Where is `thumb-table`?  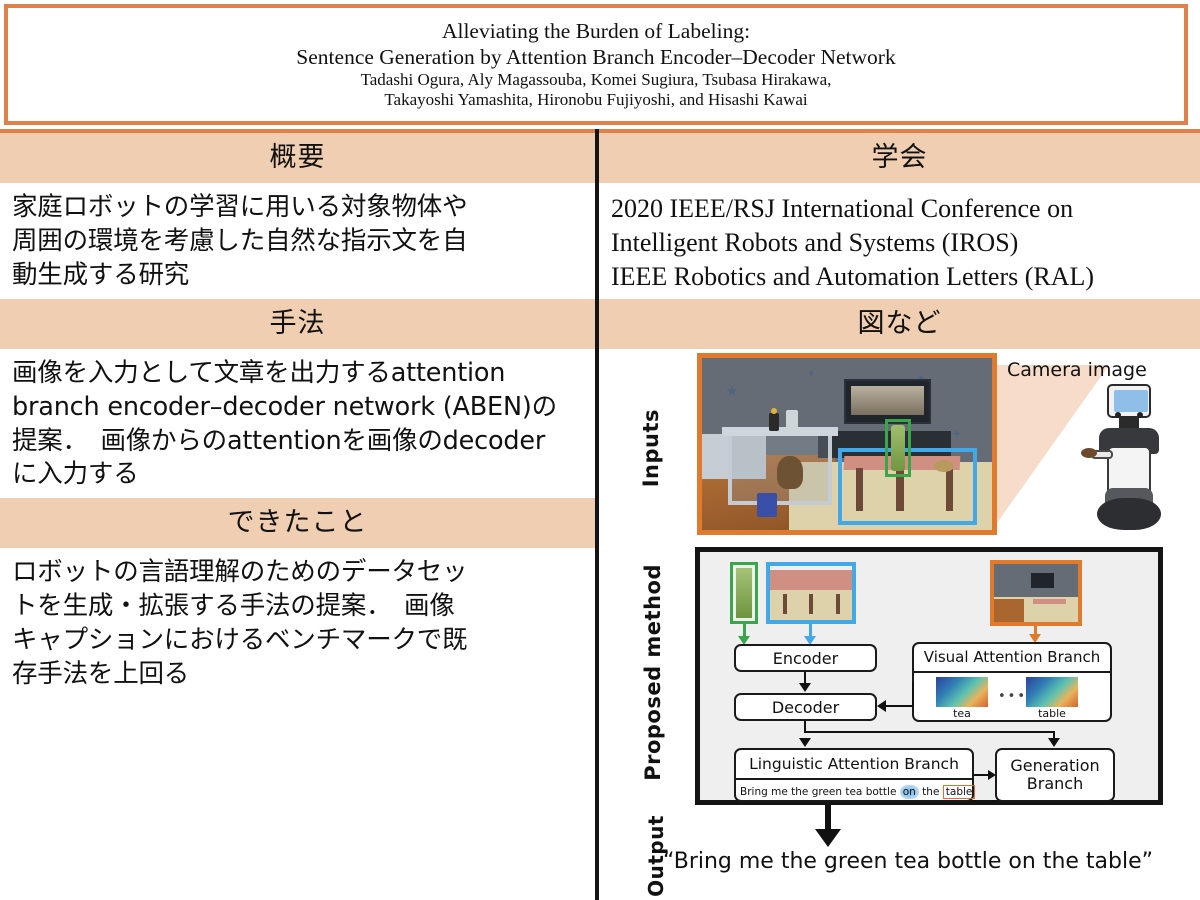
thumb-table is located at coordinates (811, 580).